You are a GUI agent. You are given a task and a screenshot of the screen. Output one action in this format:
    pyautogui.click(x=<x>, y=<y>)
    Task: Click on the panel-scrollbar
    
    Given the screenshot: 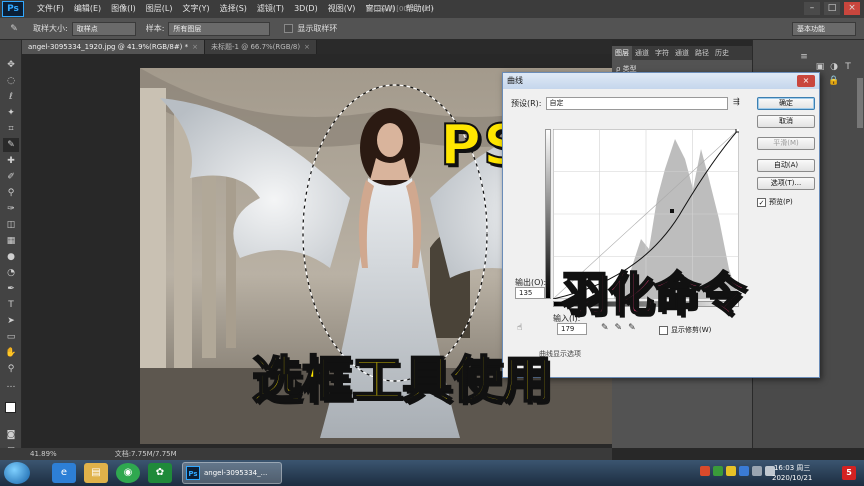 What is the action you would take?
    pyautogui.click(x=860, y=103)
    